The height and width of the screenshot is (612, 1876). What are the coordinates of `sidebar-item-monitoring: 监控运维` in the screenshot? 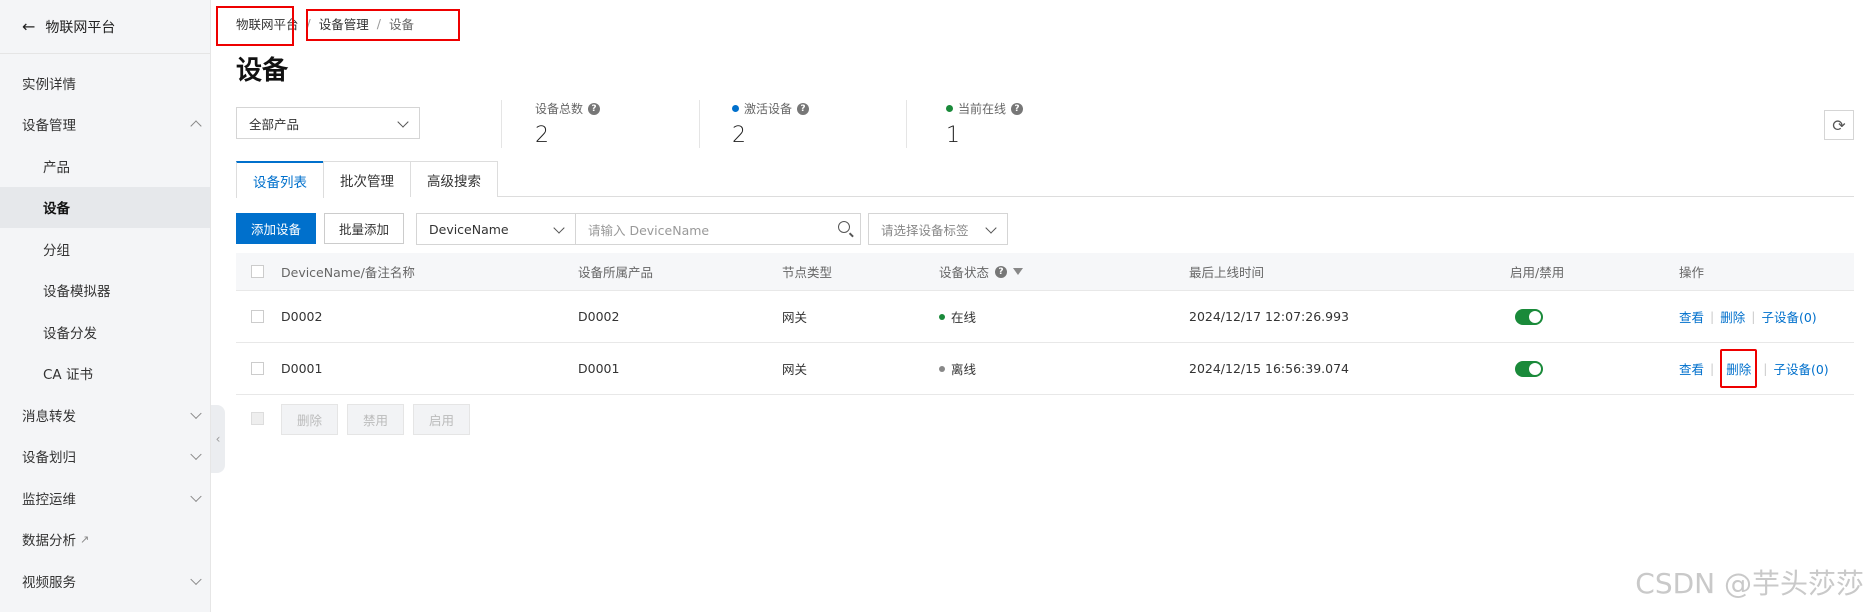 It's located at (105, 498).